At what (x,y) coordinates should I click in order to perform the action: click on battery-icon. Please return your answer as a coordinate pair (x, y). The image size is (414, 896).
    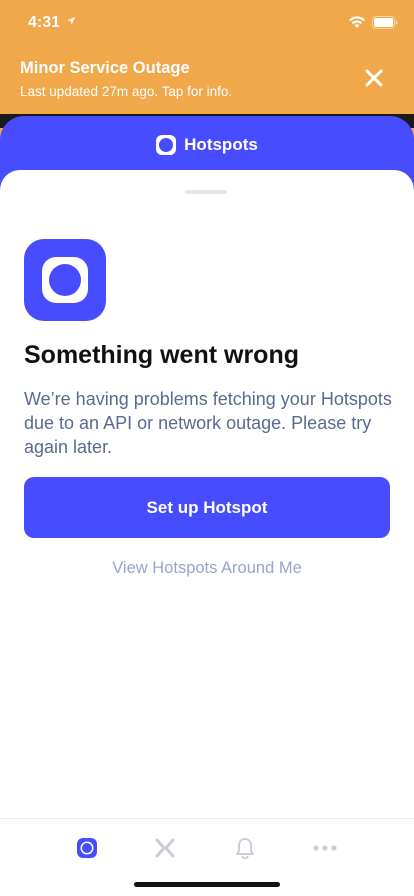
    Looking at the image, I should click on (385, 22).